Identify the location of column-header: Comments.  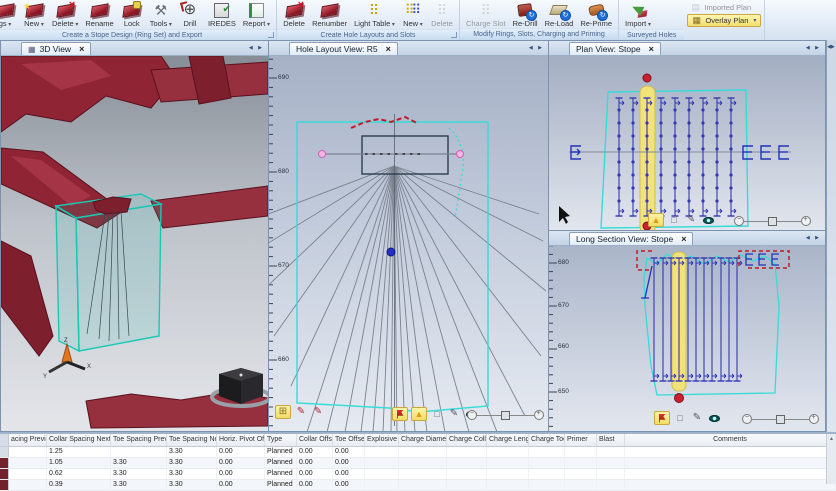
(730, 440).